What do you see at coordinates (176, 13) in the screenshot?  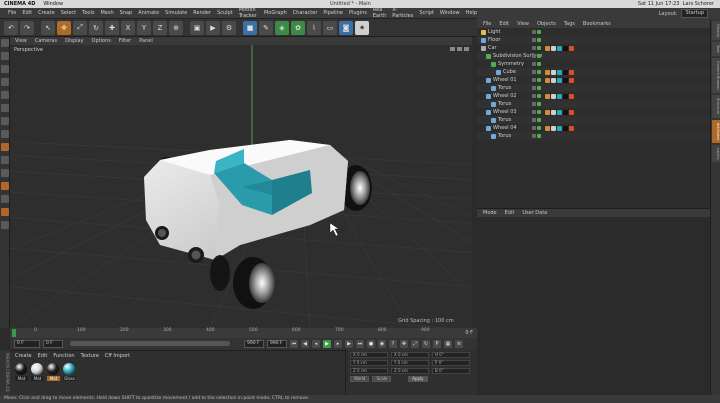 I see `menu-simulate: Simulate` at bounding box center [176, 13].